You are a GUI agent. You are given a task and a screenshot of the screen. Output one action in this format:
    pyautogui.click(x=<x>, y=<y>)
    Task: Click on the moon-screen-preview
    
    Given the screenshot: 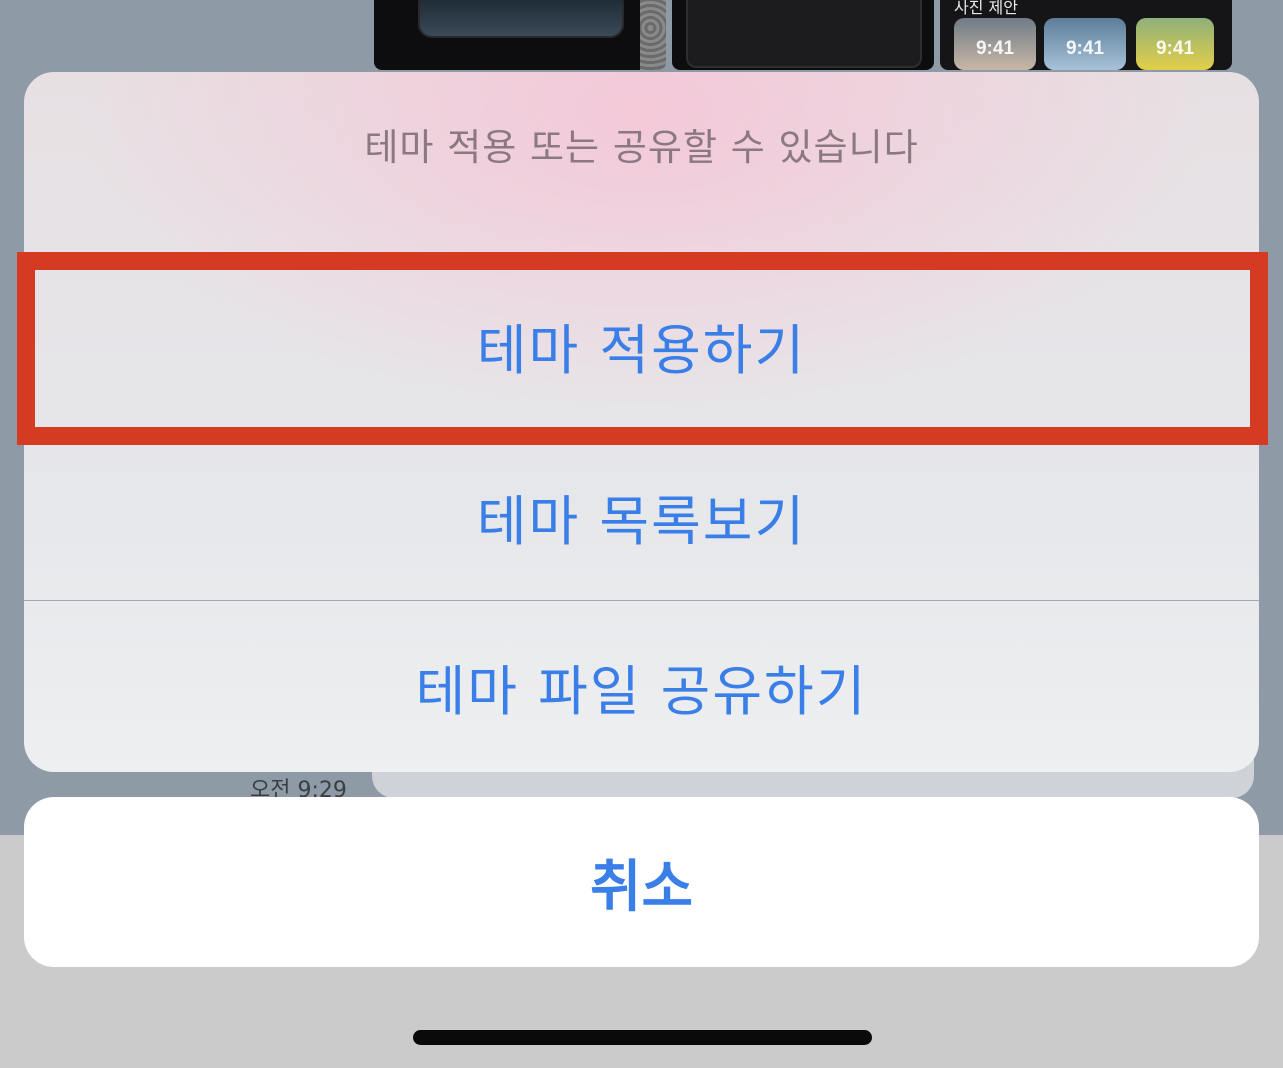 What is the action you would take?
    pyautogui.click(x=521, y=19)
    